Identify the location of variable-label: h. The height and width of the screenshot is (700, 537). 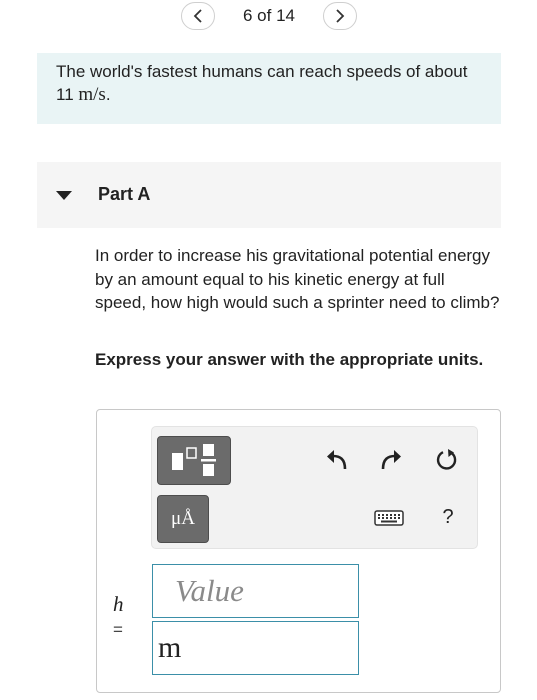
(118, 604).